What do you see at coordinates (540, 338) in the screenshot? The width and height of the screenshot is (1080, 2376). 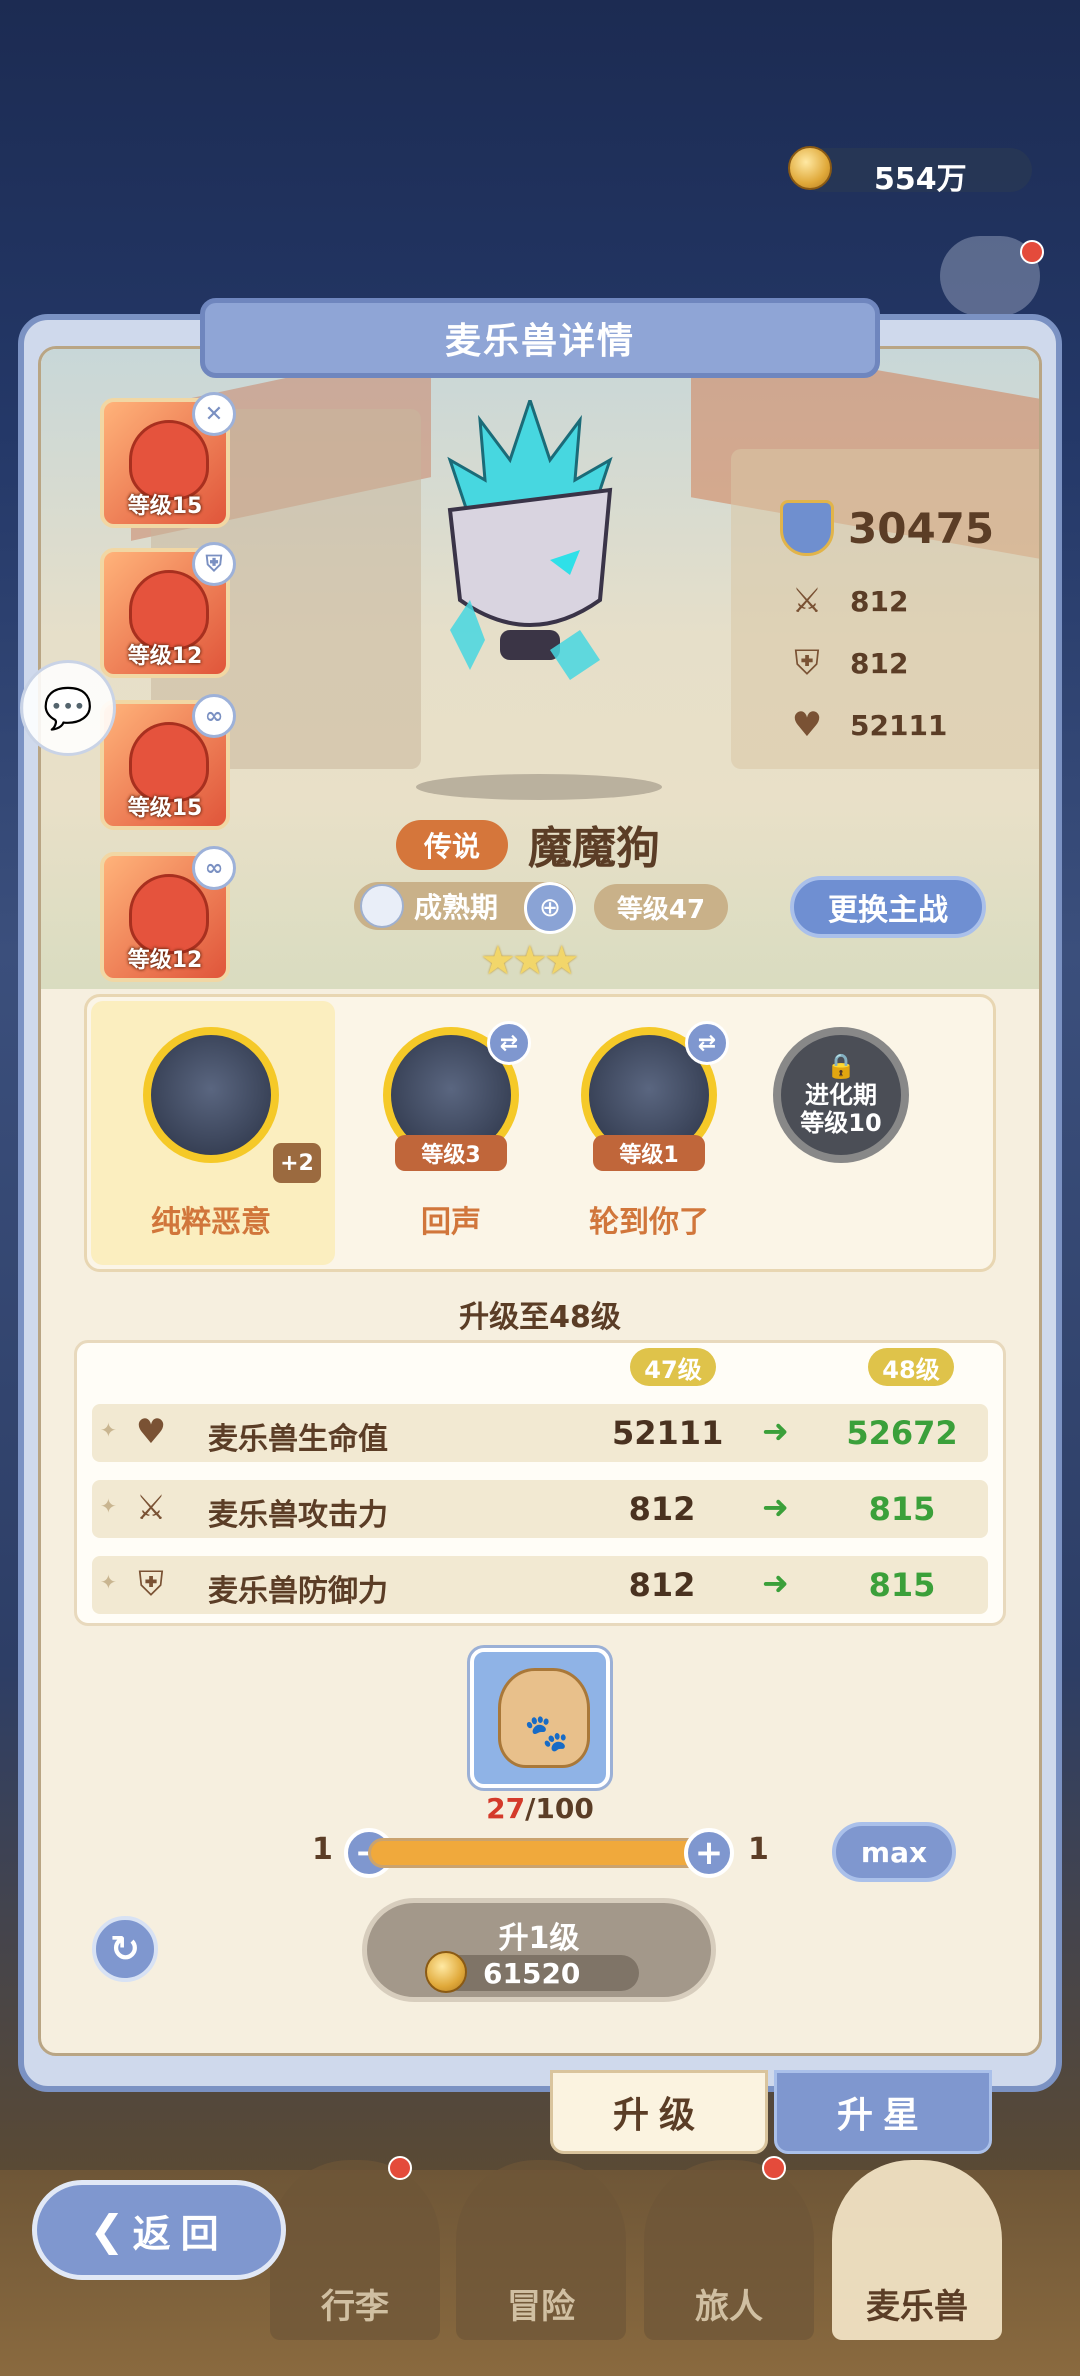 I see `panel-title: 麦乐兽详情` at bounding box center [540, 338].